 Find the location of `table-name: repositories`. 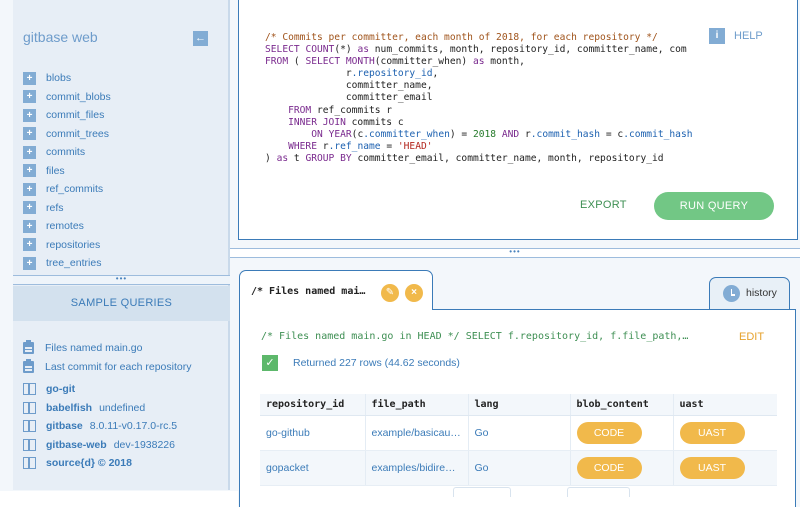

table-name: repositories is located at coordinates (73, 244).